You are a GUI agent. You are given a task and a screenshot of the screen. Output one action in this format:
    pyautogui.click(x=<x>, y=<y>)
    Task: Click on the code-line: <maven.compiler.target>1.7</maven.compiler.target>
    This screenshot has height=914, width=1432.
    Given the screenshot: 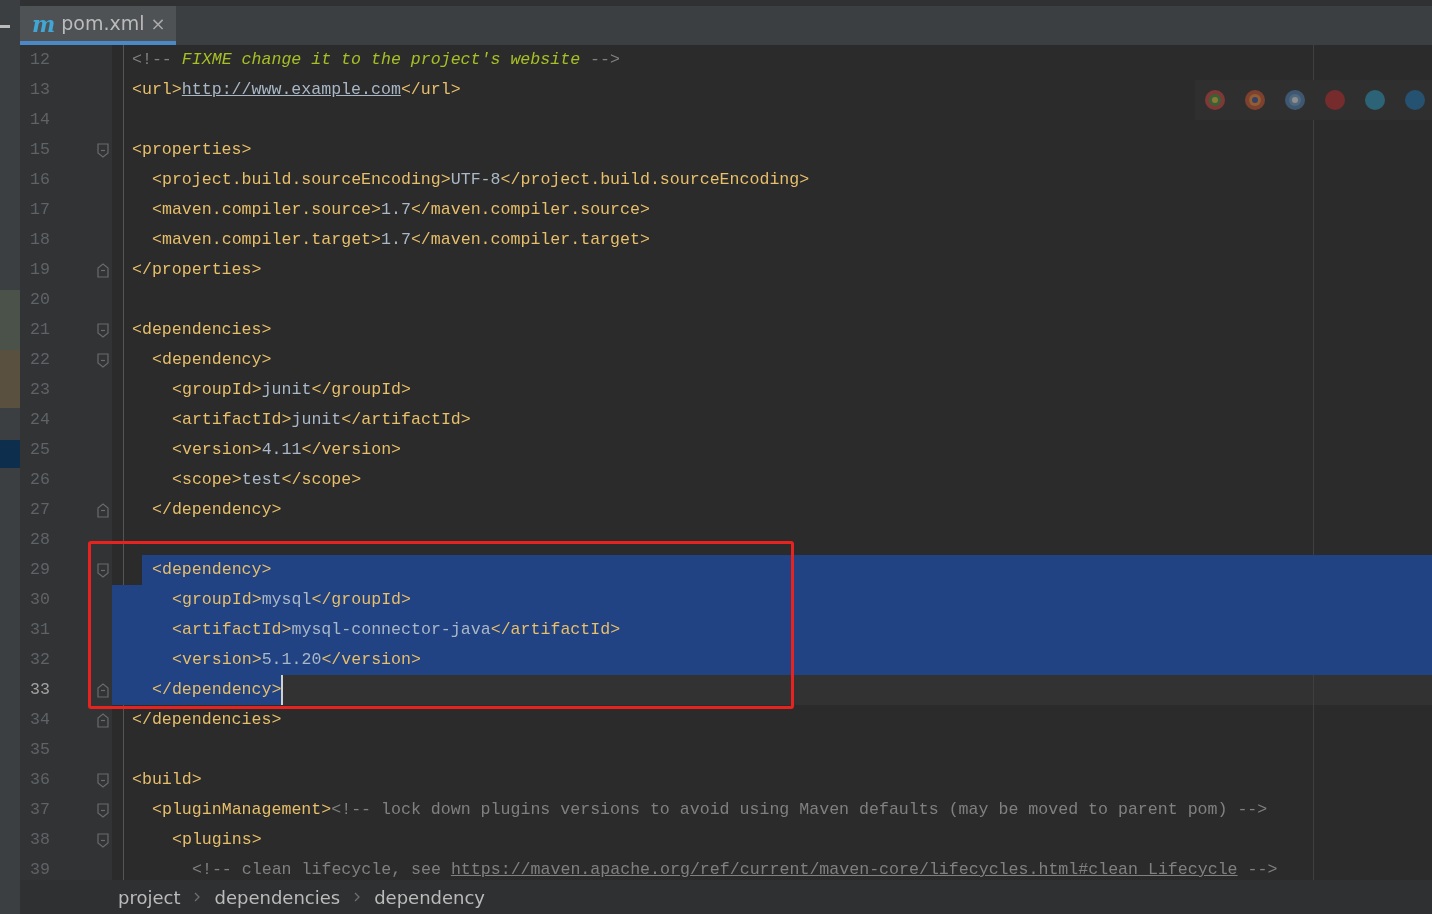 What is the action you would take?
    pyautogui.click(x=400, y=240)
    